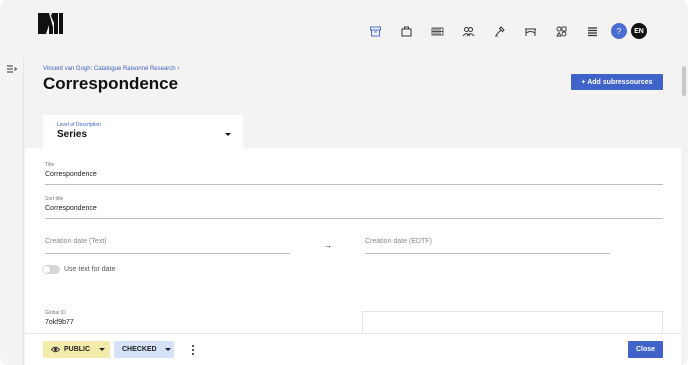 This screenshot has width=688, height=365. I want to click on creation-date-edtf-underline, so click(487, 253).